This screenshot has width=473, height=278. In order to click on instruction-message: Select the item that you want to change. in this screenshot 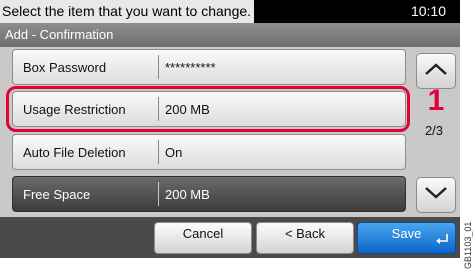, I will do `click(127, 11)`.